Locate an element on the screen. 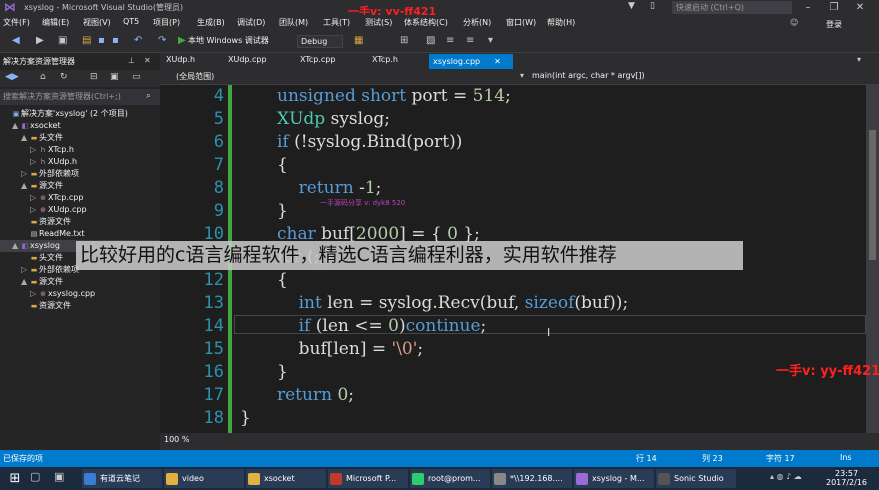 The width and height of the screenshot is (879, 490). tree-node: ▤ ReadMe.txt is located at coordinates (80, 234).